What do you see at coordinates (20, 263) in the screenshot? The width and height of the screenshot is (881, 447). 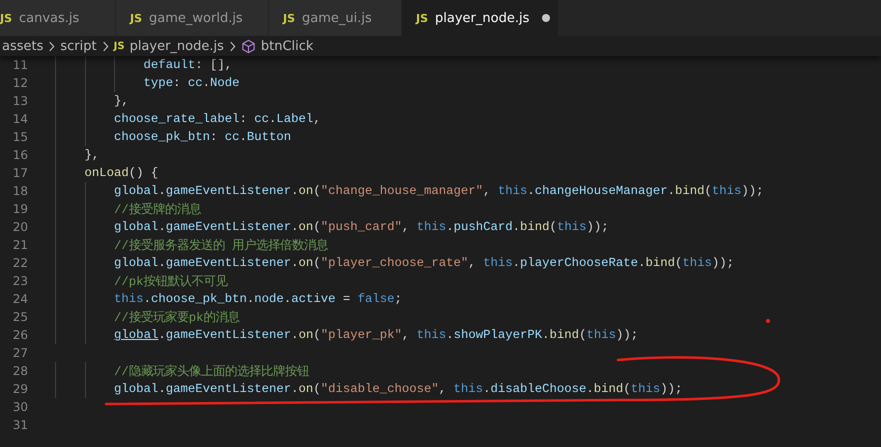 I see `line-number: 22` at bounding box center [20, 263].